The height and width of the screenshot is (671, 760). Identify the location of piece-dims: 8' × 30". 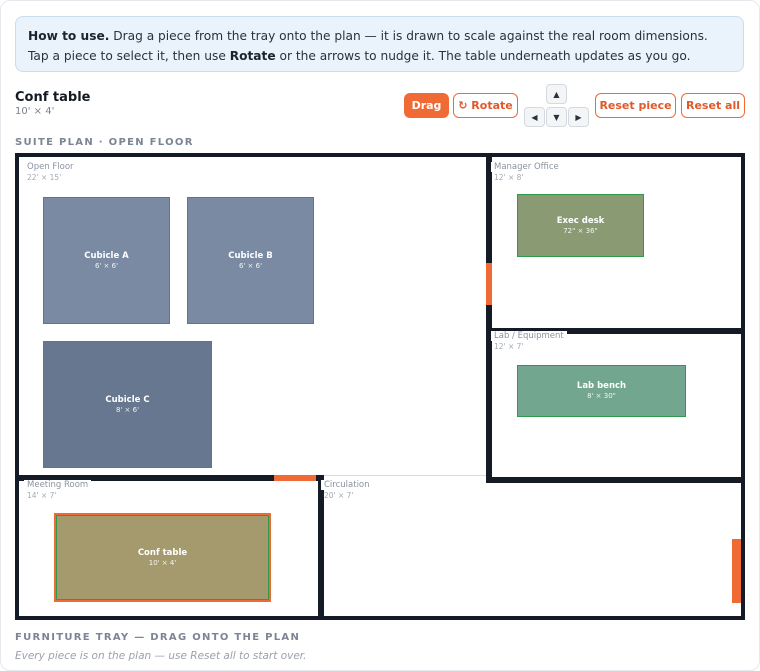
(601, 396).